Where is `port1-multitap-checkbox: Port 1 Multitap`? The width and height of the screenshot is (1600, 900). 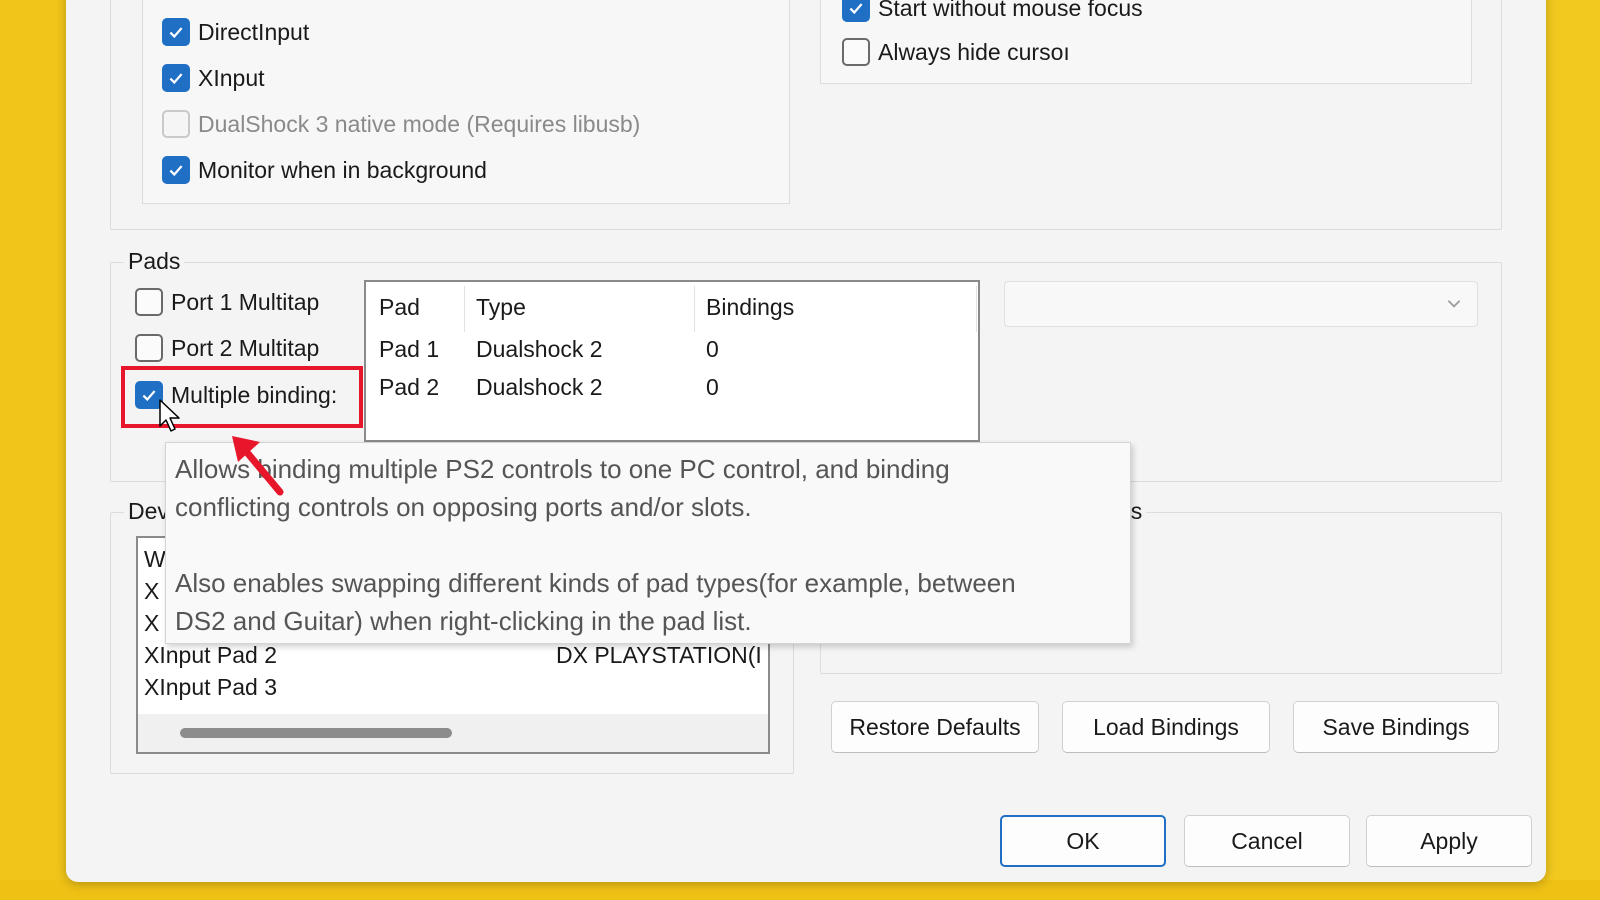
port1-multitap-checkbox: Port 1 Multitap is located at coordinates (227, 302).